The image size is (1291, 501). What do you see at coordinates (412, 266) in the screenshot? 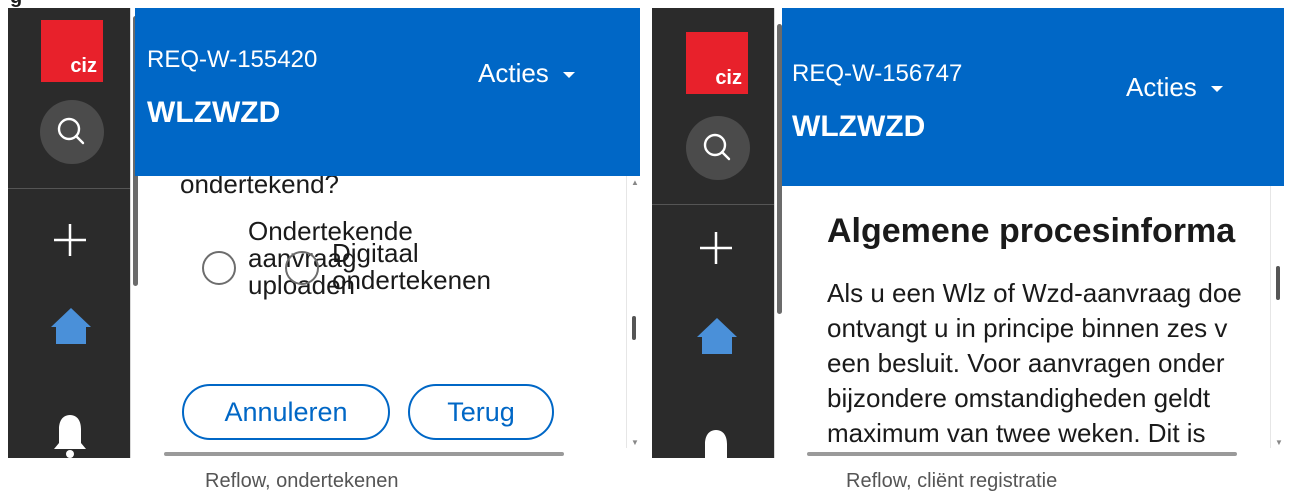
I see `option-label-digital: Digitaal ondertekenen` at bounding box center [412, 266].